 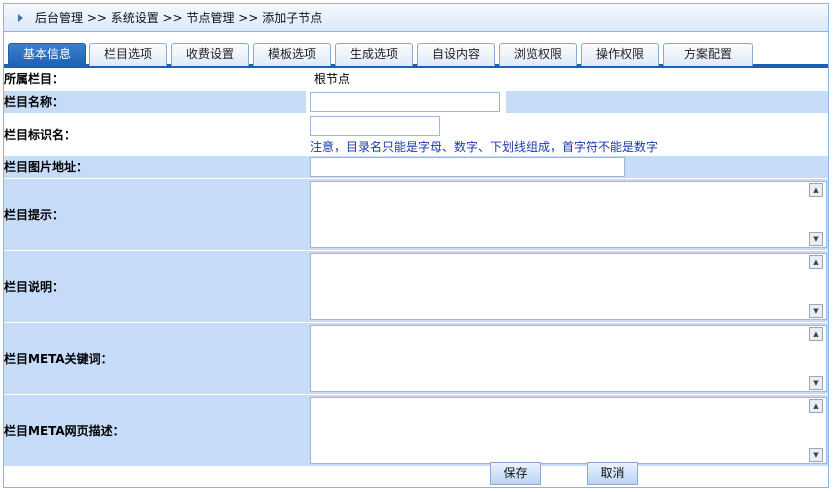 What do you see at coordinates (210, 54) in the screenshot?
I see `tab-fee-settings: 收费设置` at bounding box center [210, 54].